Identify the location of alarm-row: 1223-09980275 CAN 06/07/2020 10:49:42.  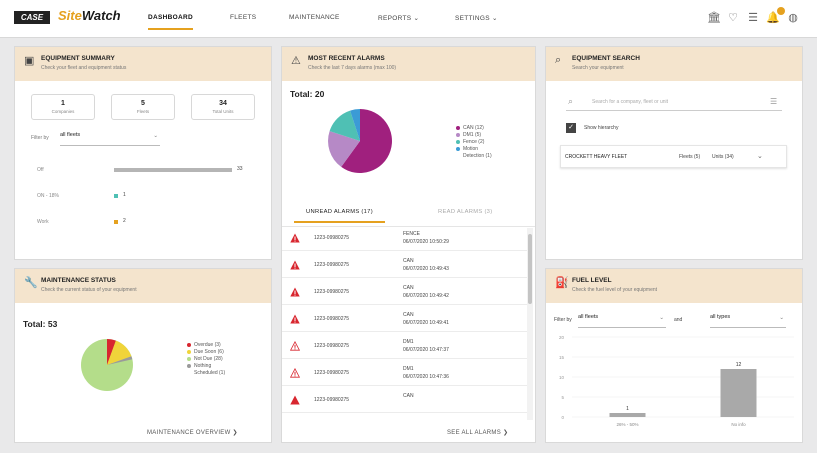
(404, 293).